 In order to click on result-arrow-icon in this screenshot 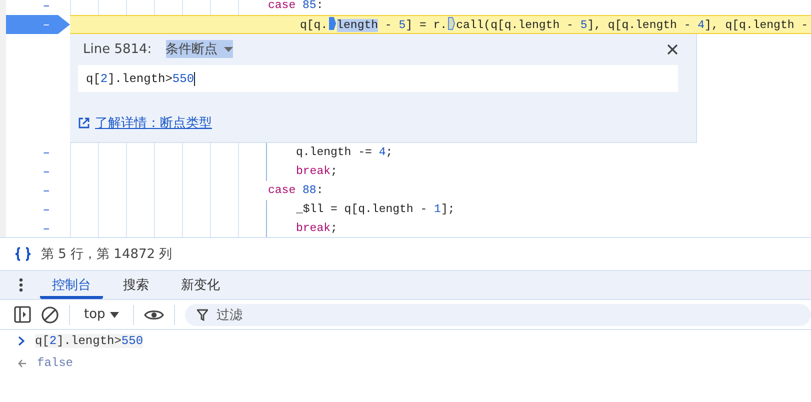, I will do `click(22, 363)`.